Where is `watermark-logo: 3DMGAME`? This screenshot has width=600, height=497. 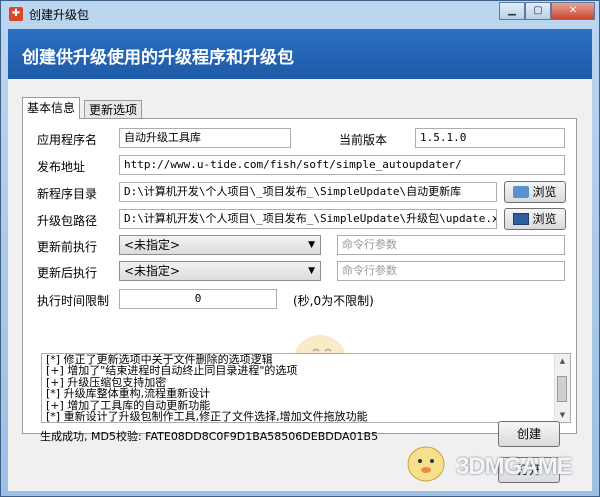
watermark-logo: 3DMGAME is located at coordinates (514, 466).